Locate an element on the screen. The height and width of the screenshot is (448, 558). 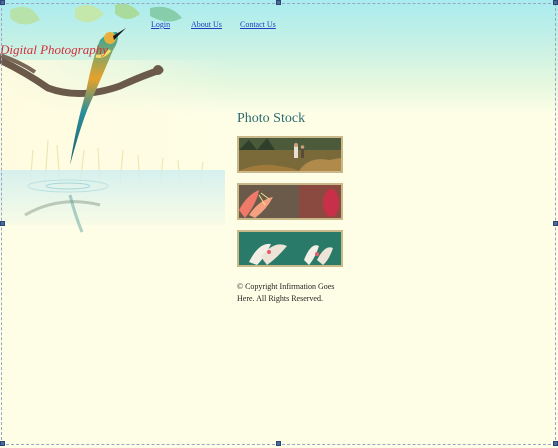
resize-handle-bottom-left is located at coordinates (2, 443).